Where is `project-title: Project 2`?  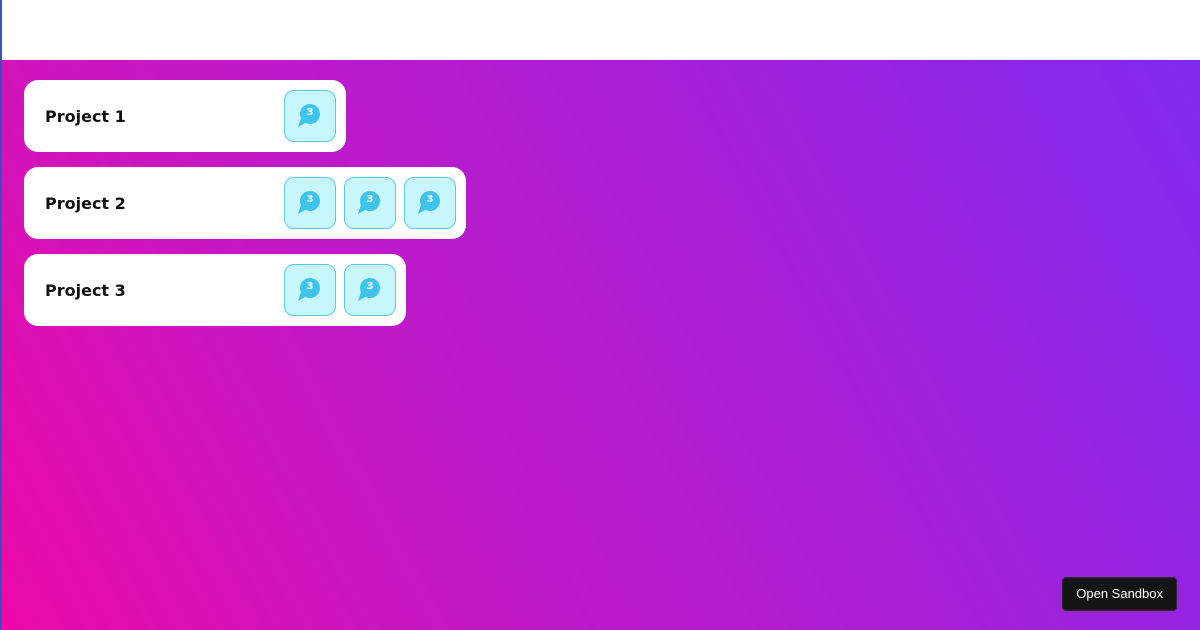 project-title: Project 2 is located at coordinates (85, 203).